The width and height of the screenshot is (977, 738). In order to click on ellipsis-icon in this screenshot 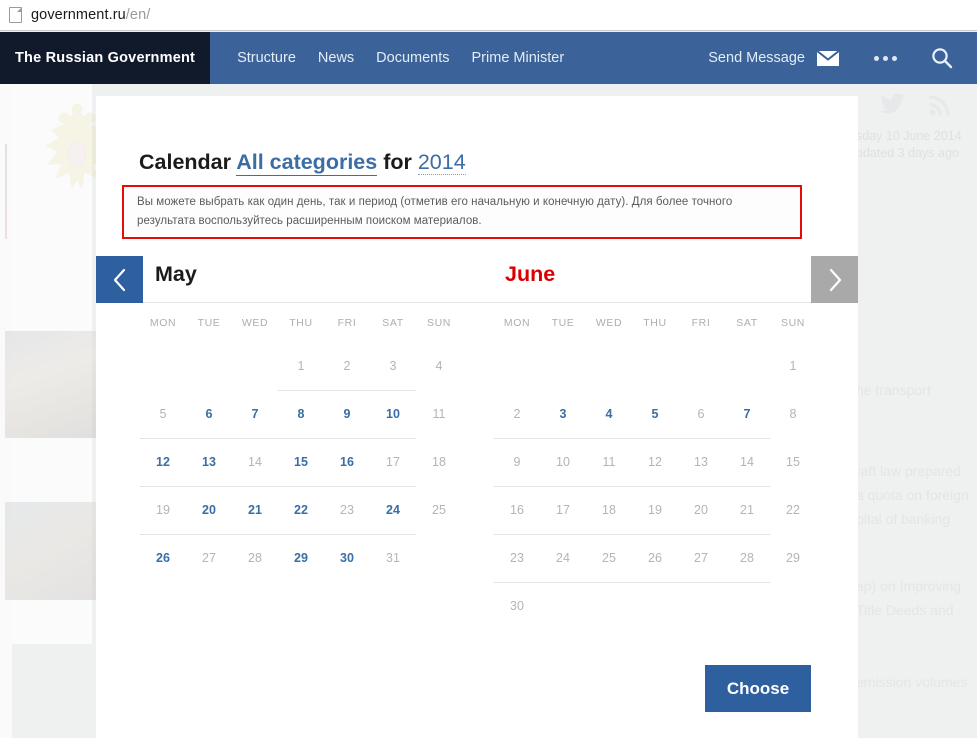, I will do `click(885, 58)`.